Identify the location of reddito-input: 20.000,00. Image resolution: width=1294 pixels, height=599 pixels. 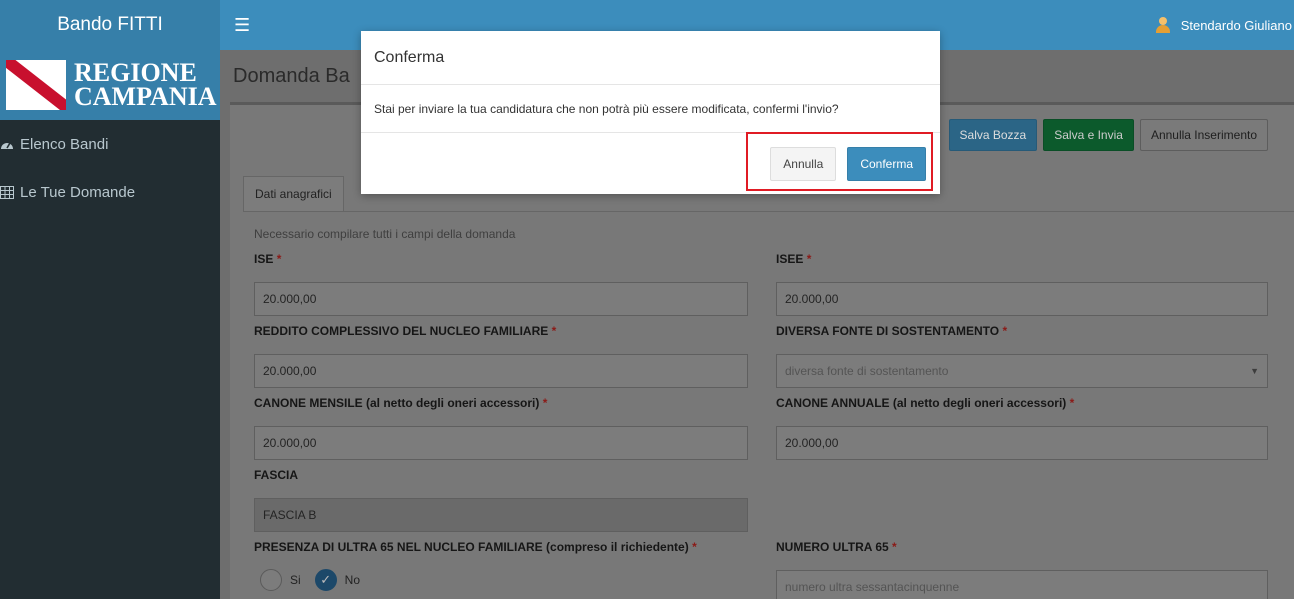
(501, 371).